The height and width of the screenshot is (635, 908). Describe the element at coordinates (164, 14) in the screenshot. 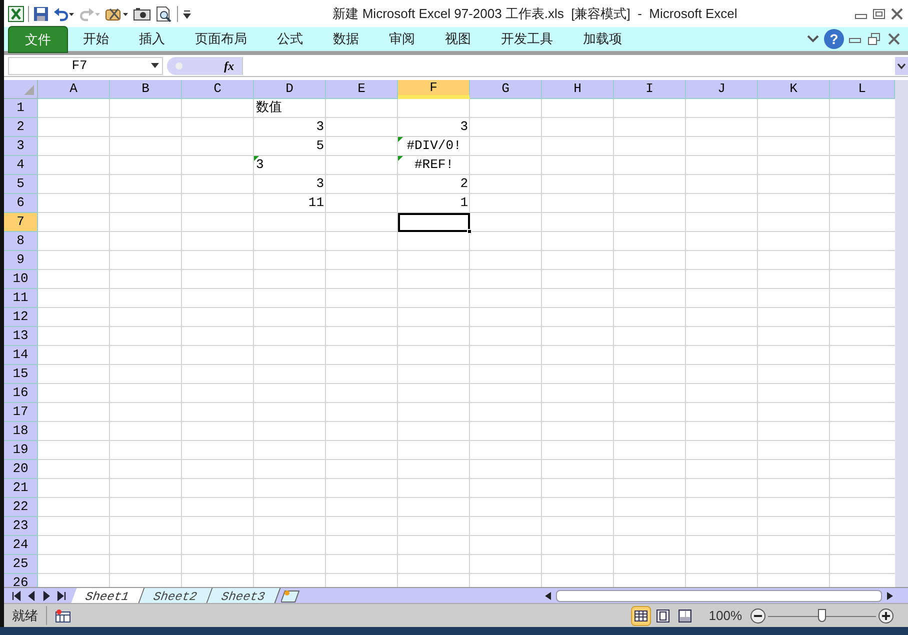

I see `print-preview-icon` at that location.